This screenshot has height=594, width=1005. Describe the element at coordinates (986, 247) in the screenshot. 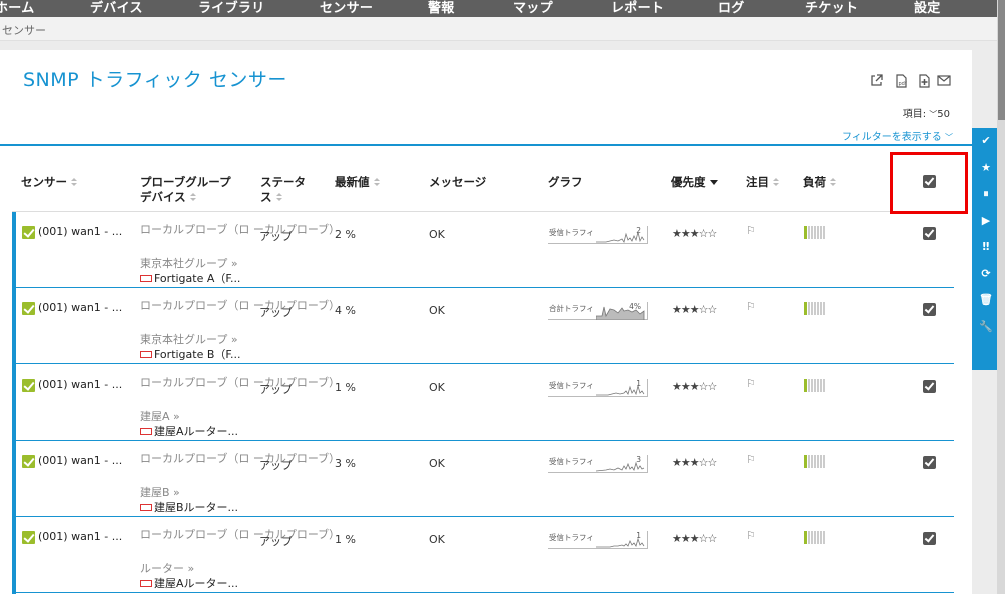

I see `priority-icon: ‼` at that location.